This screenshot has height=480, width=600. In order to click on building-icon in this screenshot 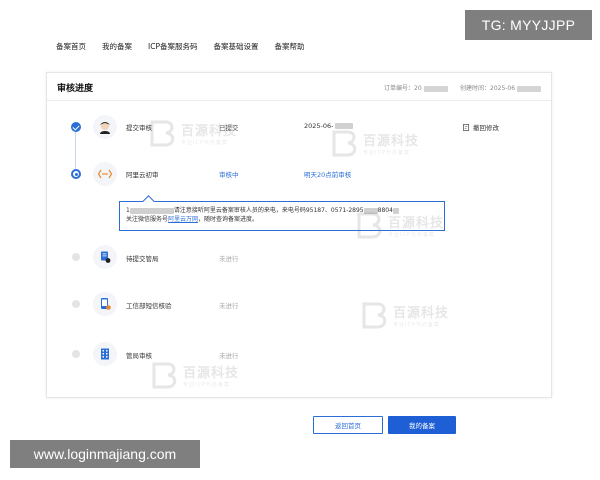, I will do `click(105, 354)`.